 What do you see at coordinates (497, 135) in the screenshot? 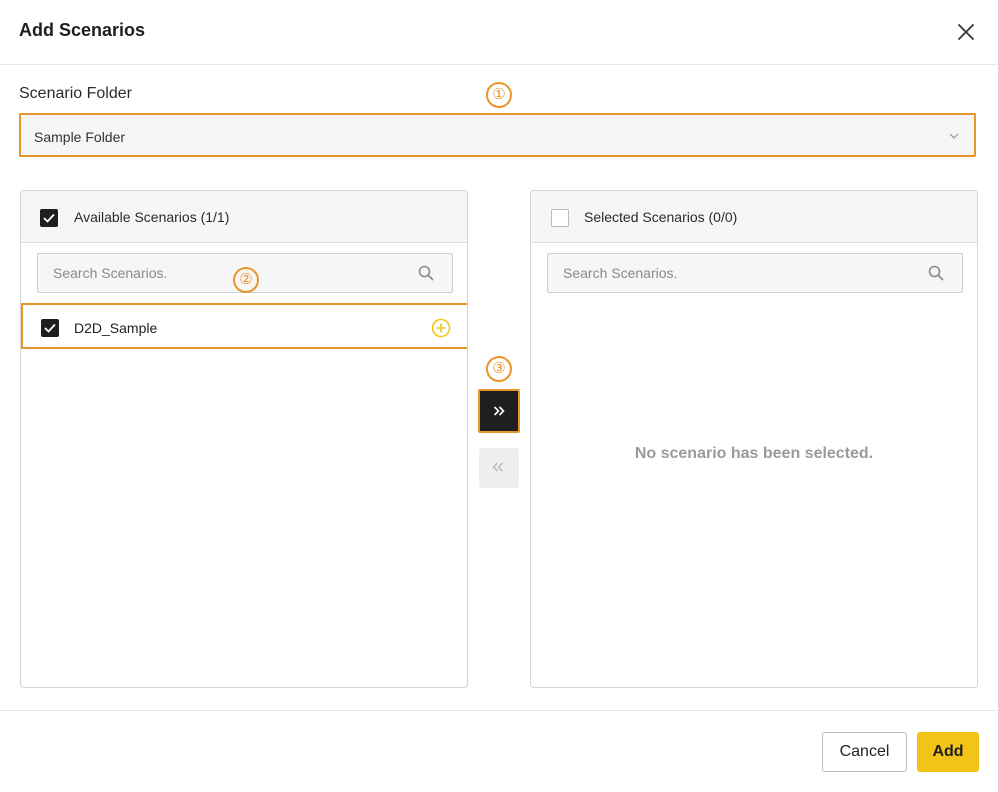
I see `scenario-folder-select: Sample Folder` at bounding box center [497, 135].